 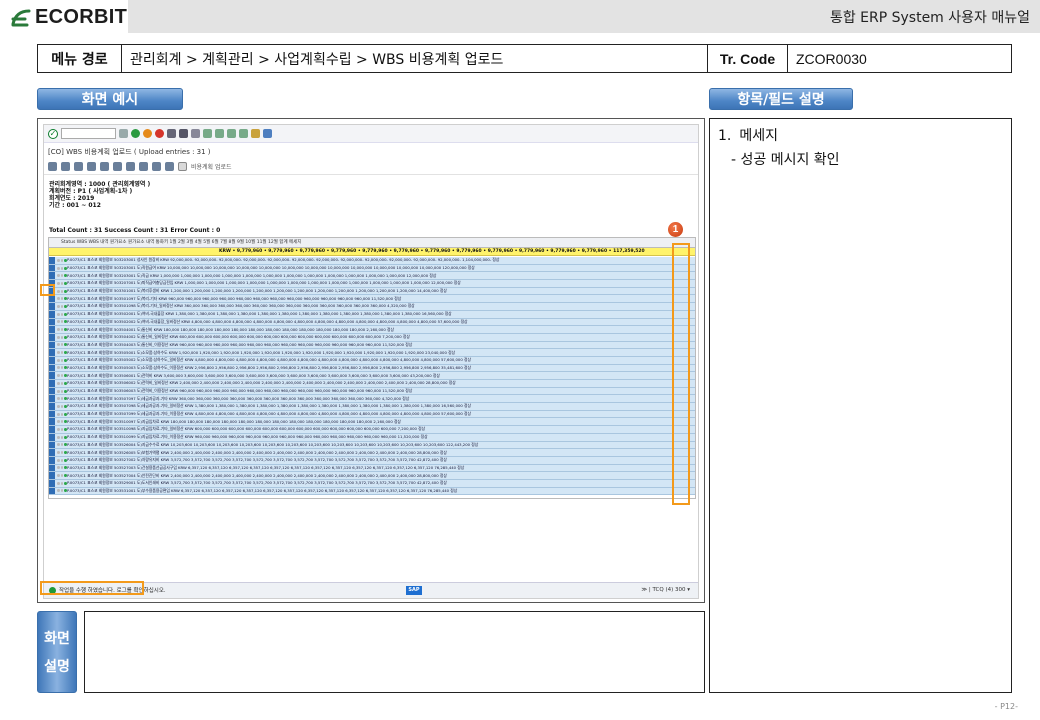 I want to click on ecorbit-logo: ECORBIT, so click(x=68, y=17).